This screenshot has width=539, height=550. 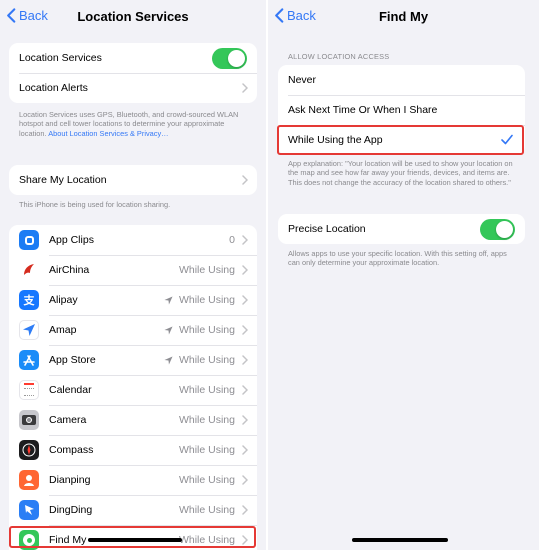 What do you see at coordinates (339, 56) in the screenshot?
I see `section-header: ALLOW LOCATION ACCESS` at bounding box center [339, 56].